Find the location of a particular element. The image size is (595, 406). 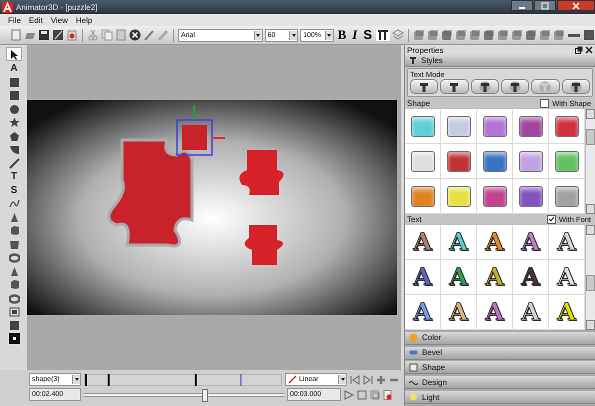

format-button: B is located at coordinates (342, 35).